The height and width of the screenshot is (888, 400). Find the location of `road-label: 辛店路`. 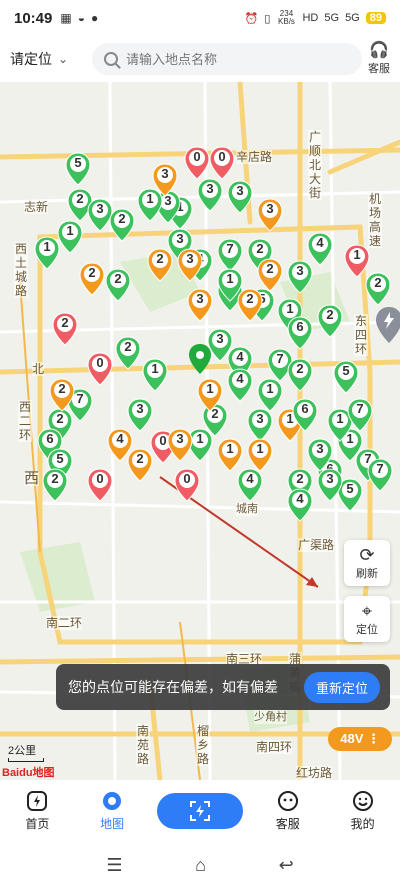

road-label: 辛店路 is located at coordinates (254, 157).